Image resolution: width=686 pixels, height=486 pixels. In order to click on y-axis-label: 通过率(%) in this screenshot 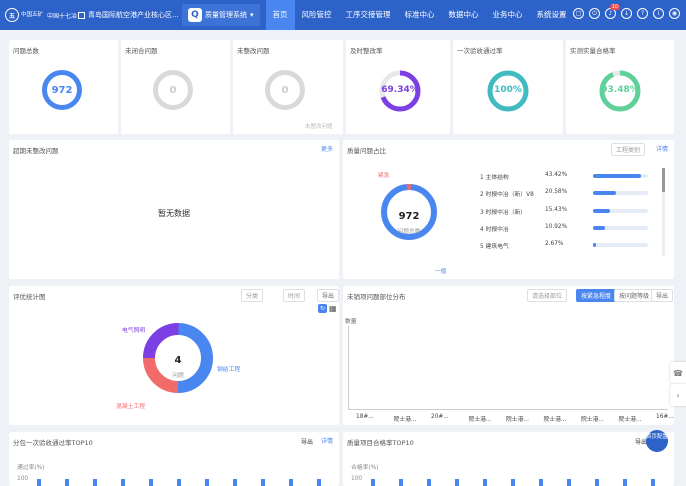, I will do `click(31, 468)`.